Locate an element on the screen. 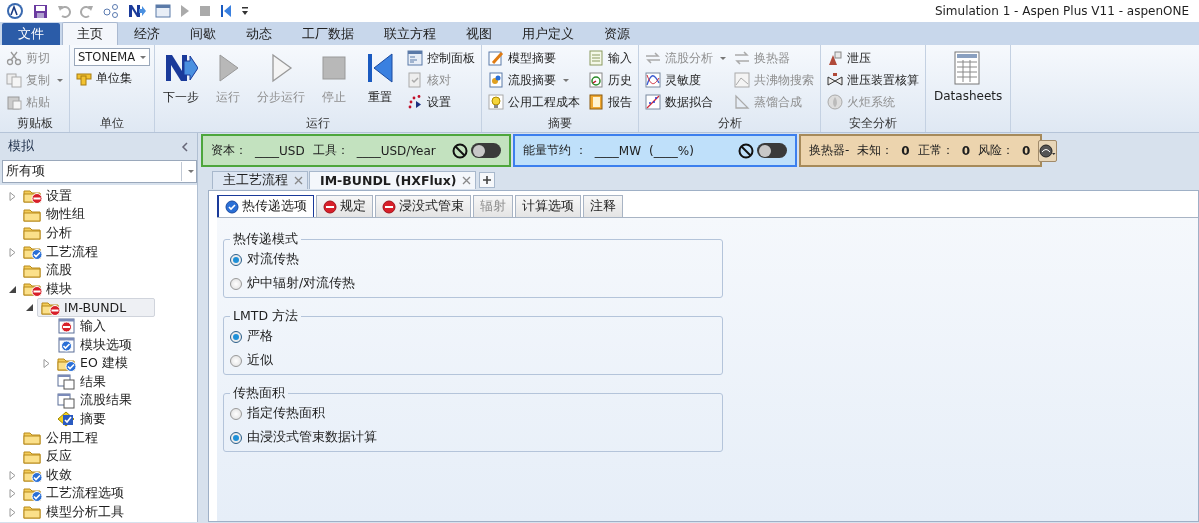 This screenshot has width=1199, height=523. ribbon-tab: 用户定义 is located at coordinates (548, 34).